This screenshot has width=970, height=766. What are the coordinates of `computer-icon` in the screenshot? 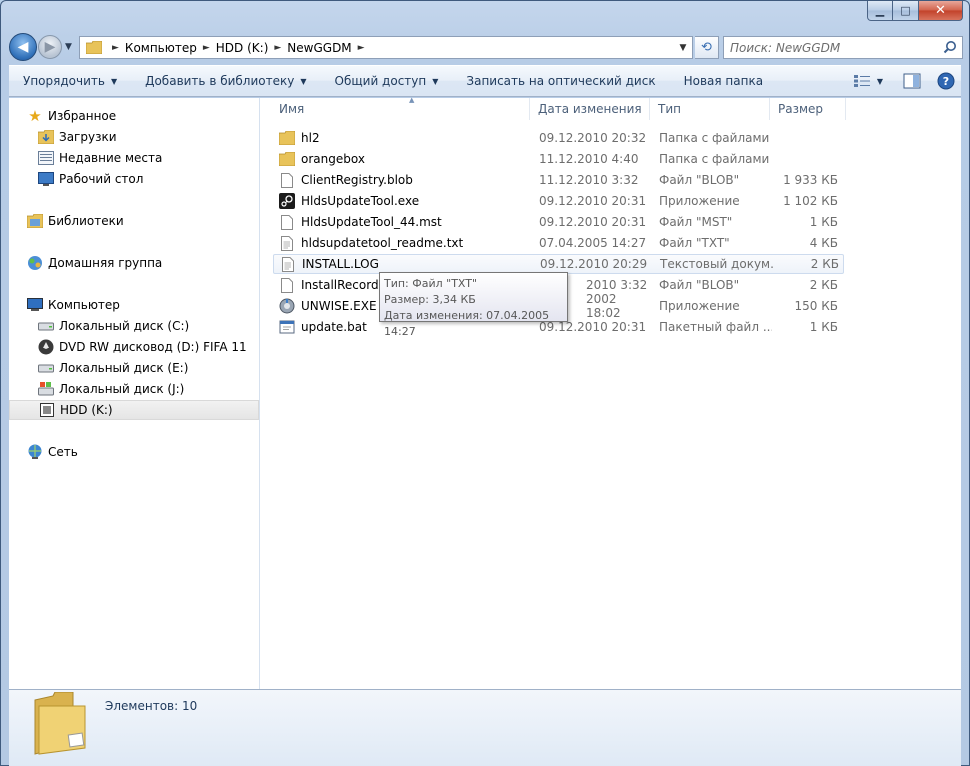 It's located at (35, 305).